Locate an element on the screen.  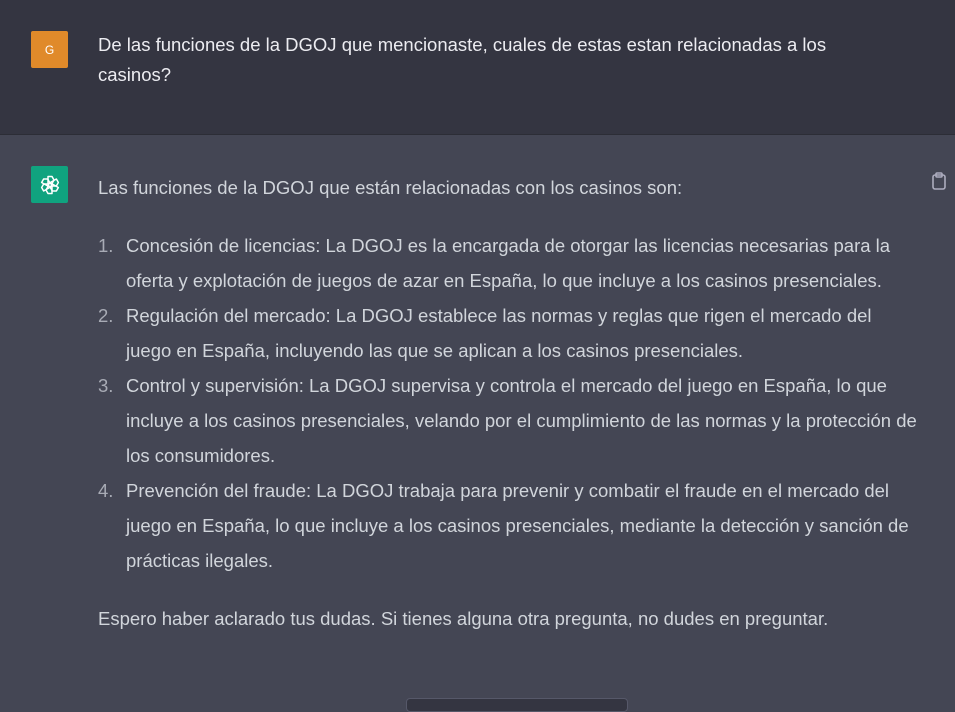
clipboard-icon is located at coordinates (939, 181).